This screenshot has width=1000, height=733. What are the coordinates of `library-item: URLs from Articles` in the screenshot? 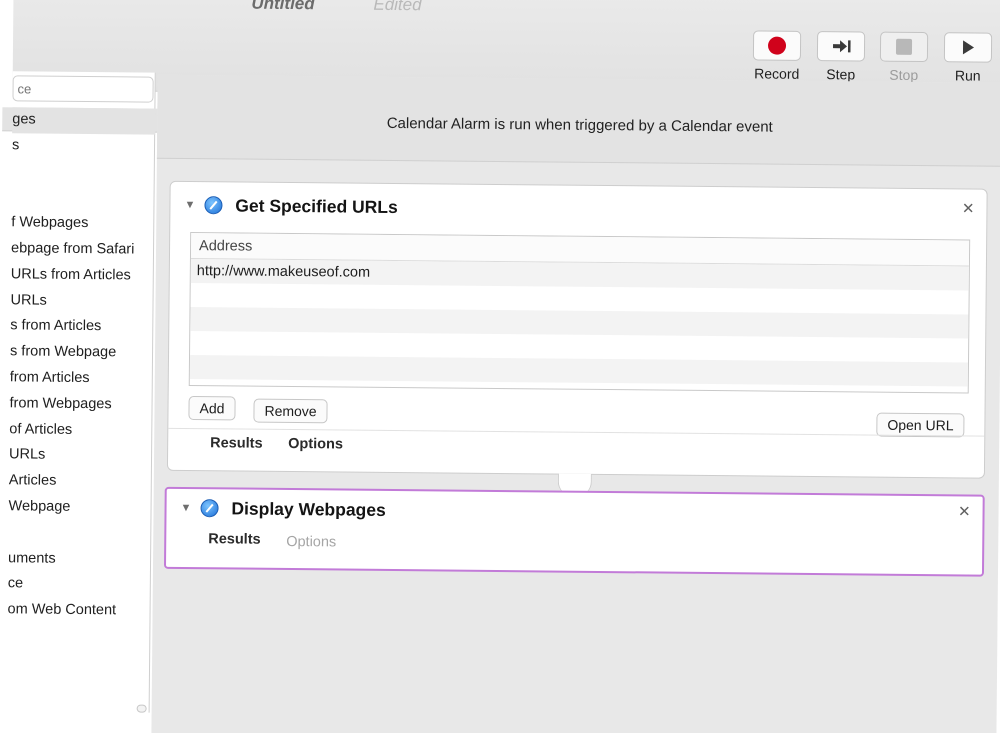 It's located at (82, 275).